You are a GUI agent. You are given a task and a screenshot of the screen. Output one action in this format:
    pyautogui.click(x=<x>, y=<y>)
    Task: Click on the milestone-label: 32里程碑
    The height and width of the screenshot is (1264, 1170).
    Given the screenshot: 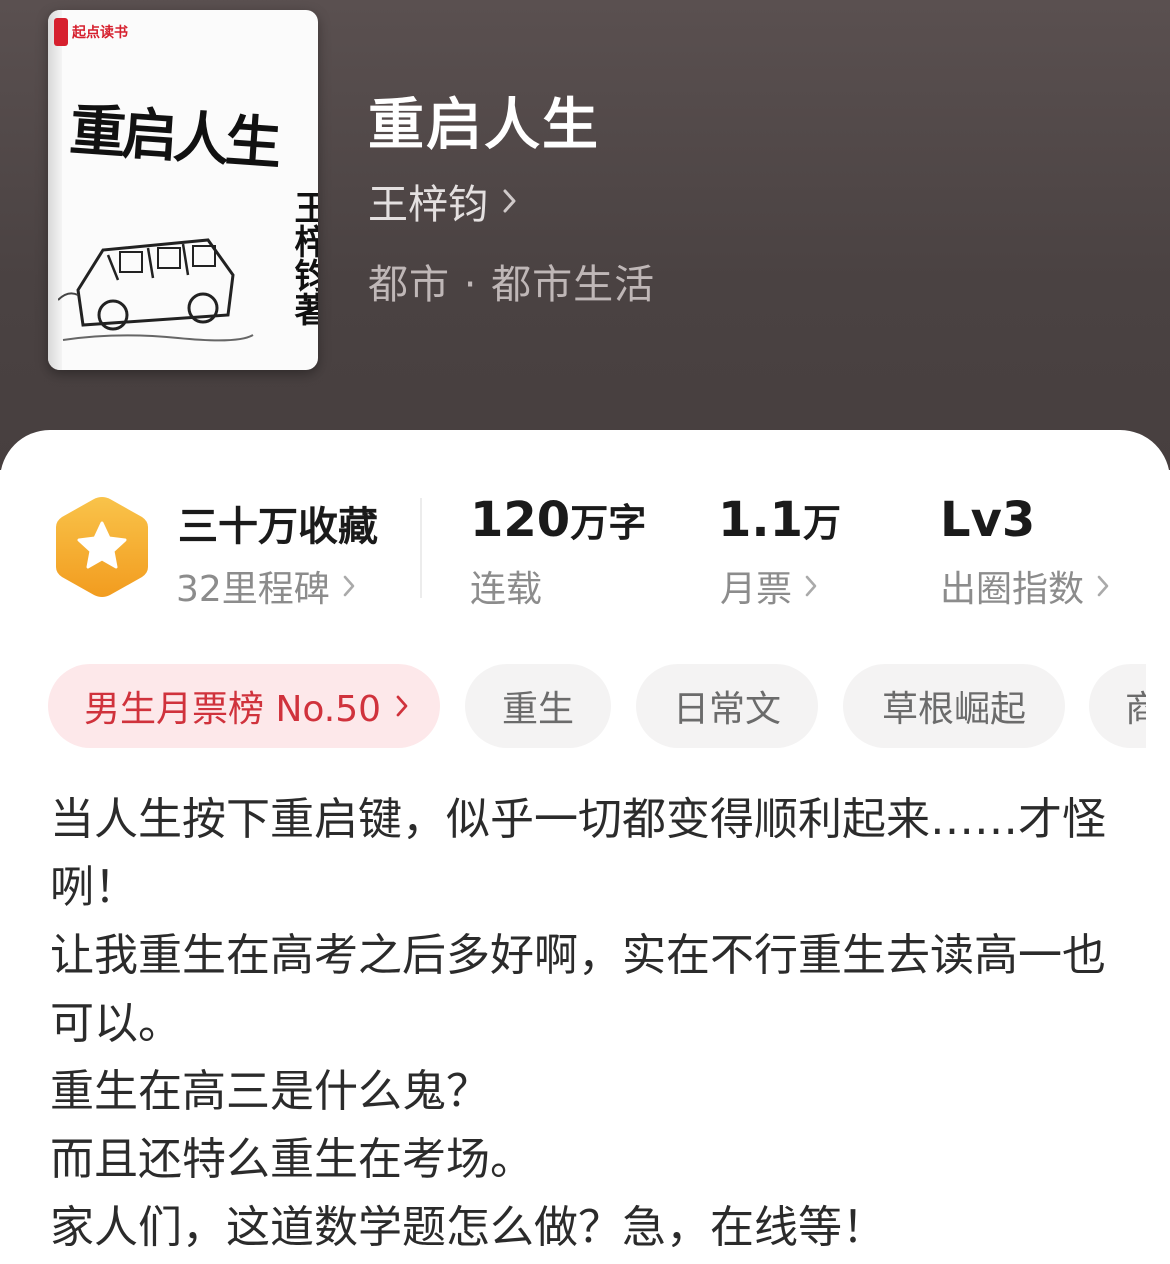 What is the action you would take?
    pyautogui.click(x=253, y=589)
    